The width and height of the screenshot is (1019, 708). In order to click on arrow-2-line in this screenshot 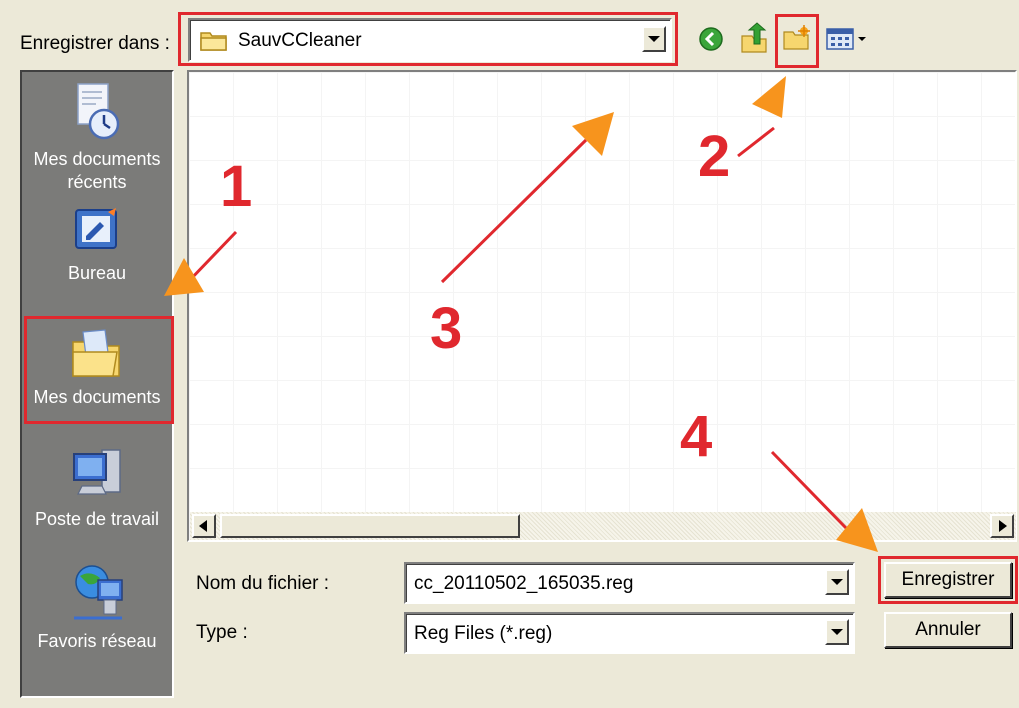, I will do `click(756, 142)`.